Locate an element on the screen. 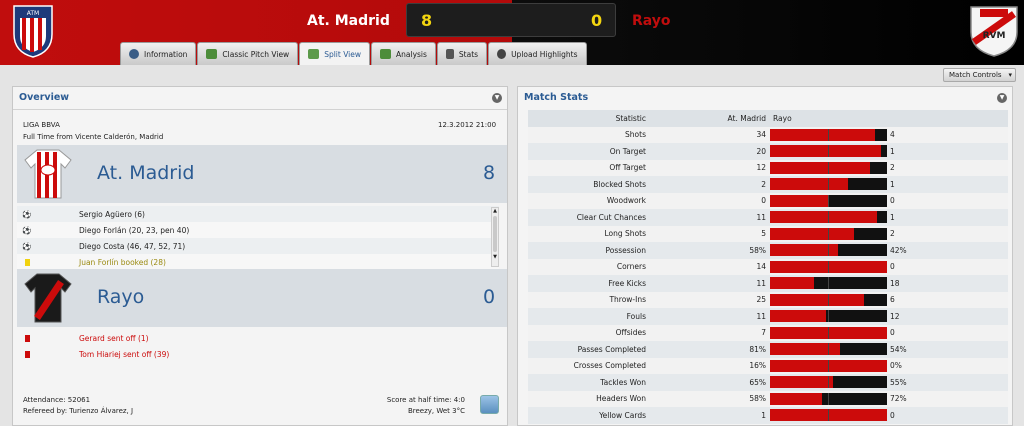 The height and width of the screenshot is (426, 1024). stat-away-value: 2 is located at coordinates (892, 168).